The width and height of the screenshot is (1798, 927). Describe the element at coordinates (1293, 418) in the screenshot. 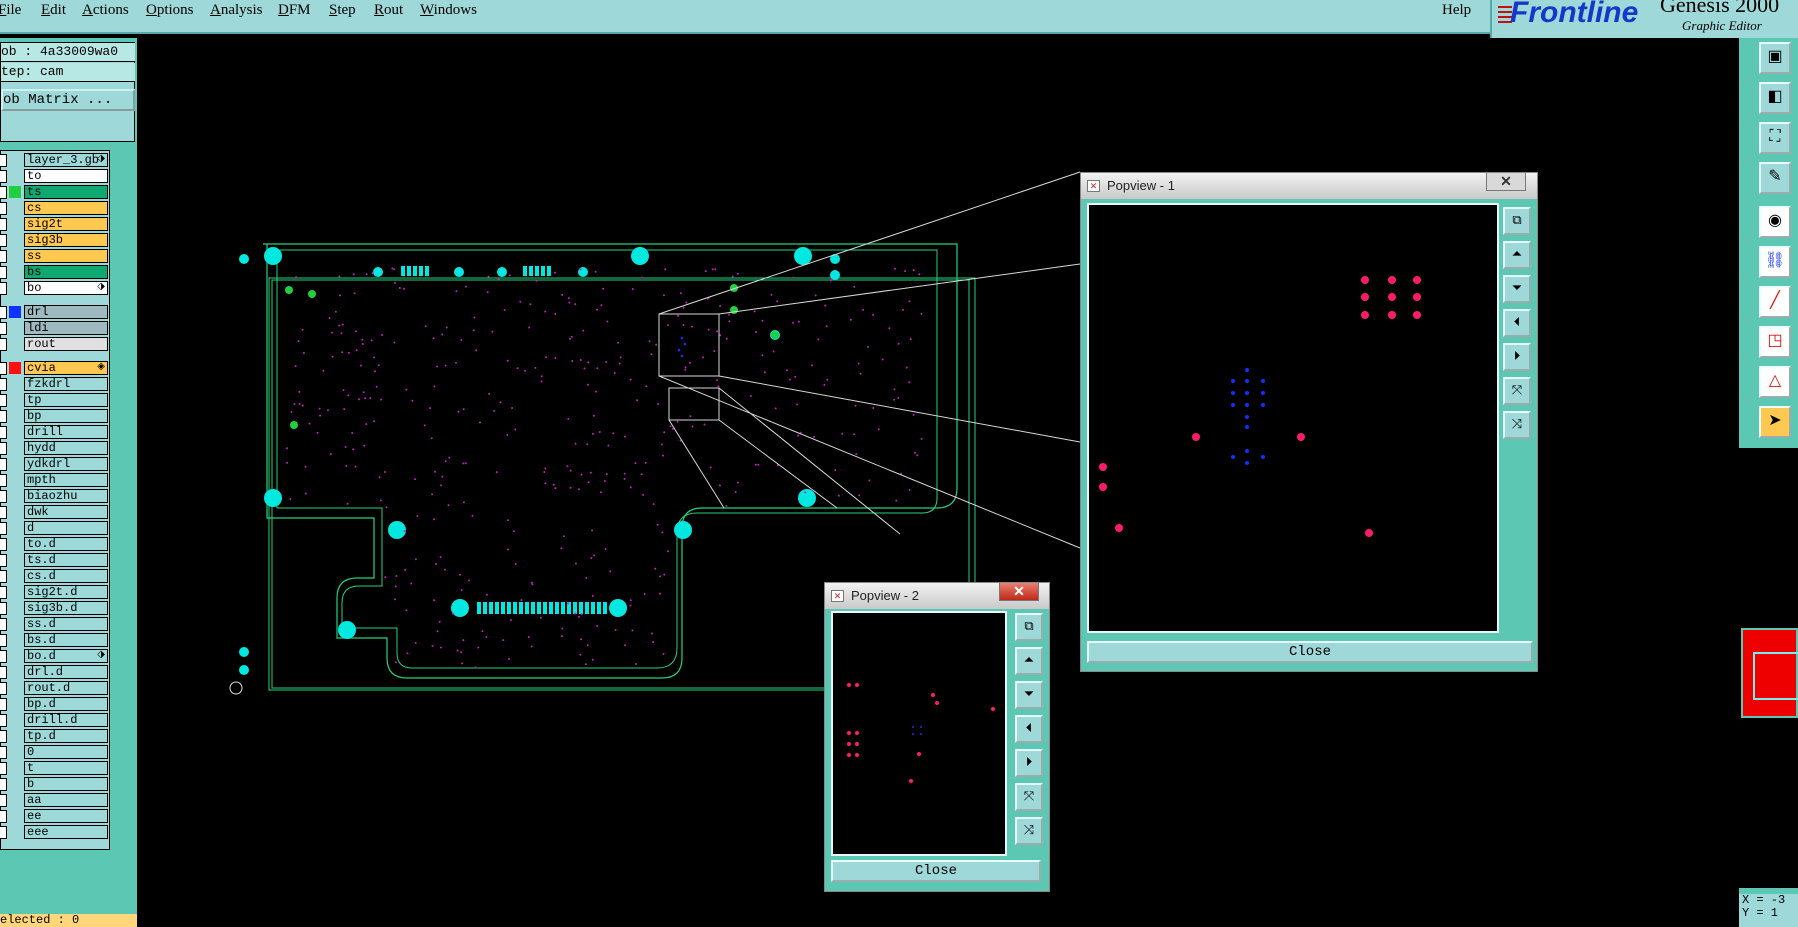

I see `popview-1-canvas` at that location.